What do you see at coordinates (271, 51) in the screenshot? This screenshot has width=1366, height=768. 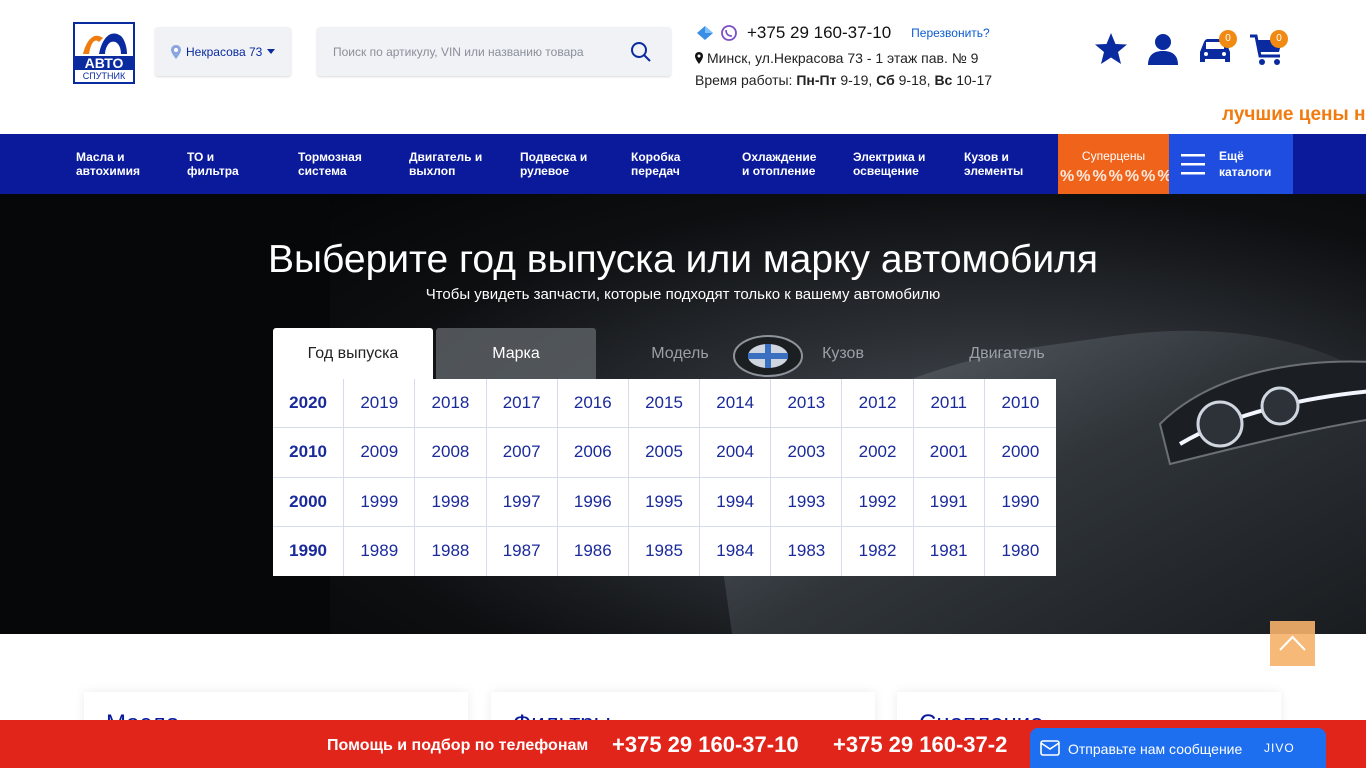 I see `chevron-down-icon` at bounding box center [271, 51].